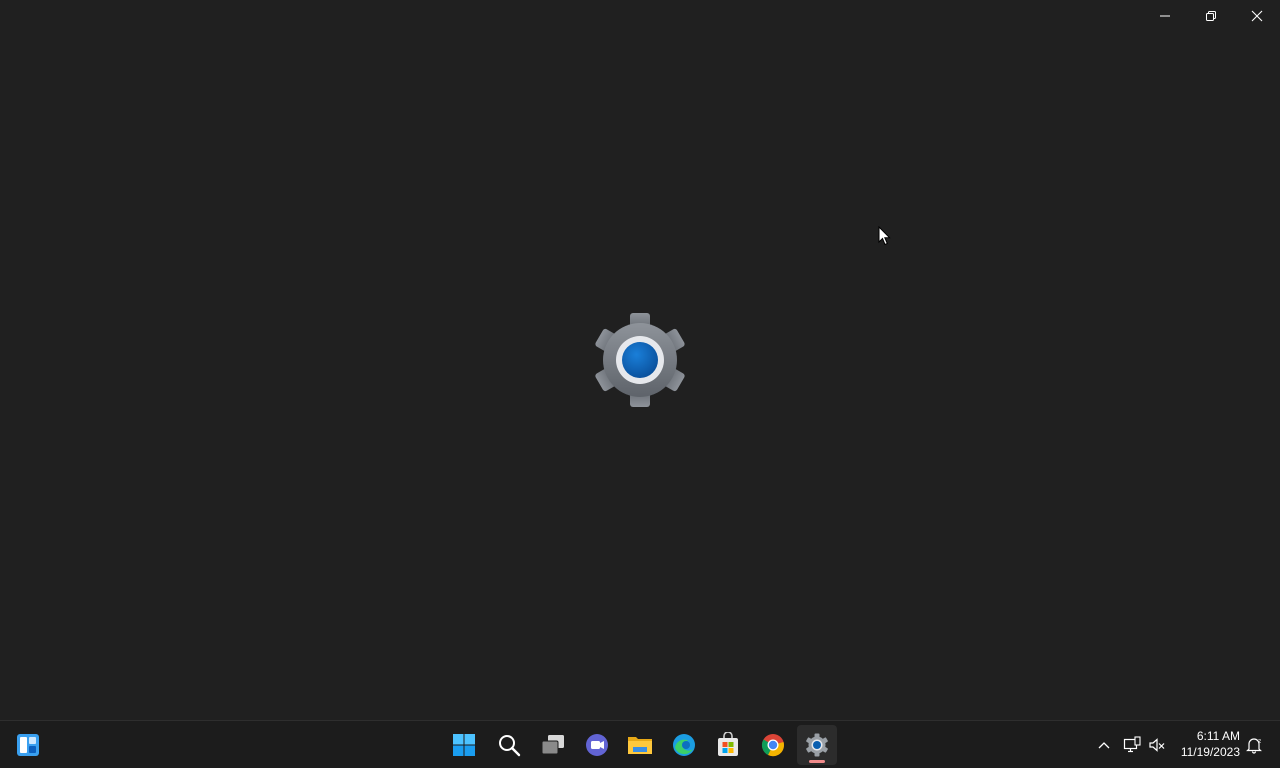 The height and width of the screenshot is (768, 1280). I want to click on edge-icon, so click(684, 745).